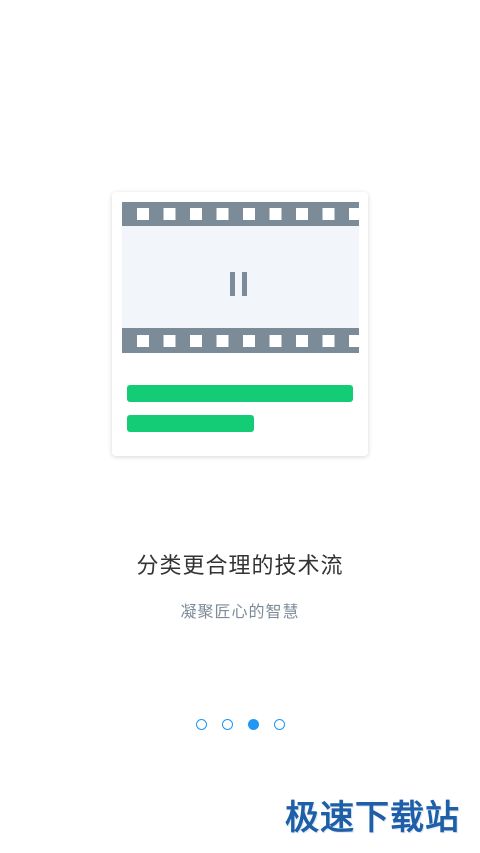  What do you see at coordinates (372, 818) in the screenshot?
I see `watermark: 极速下载站` at bounding box center [372, 818].